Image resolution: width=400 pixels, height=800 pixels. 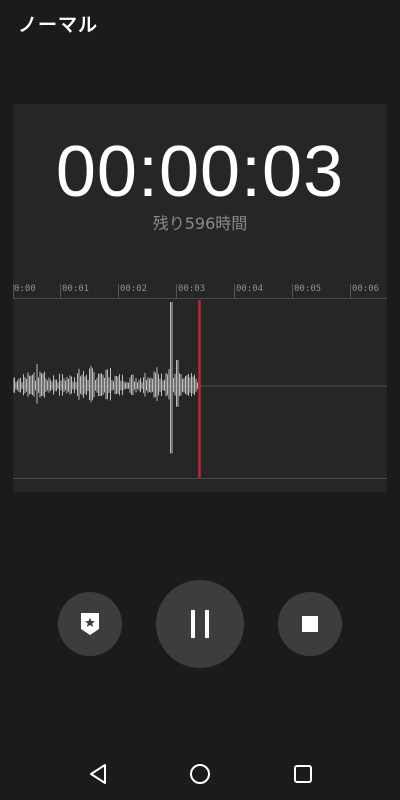 What do you see at coordinates (200, 172) in the screenshot?
I see `elapsed-timer: 00:00:03` at bounding box center [200, 172].